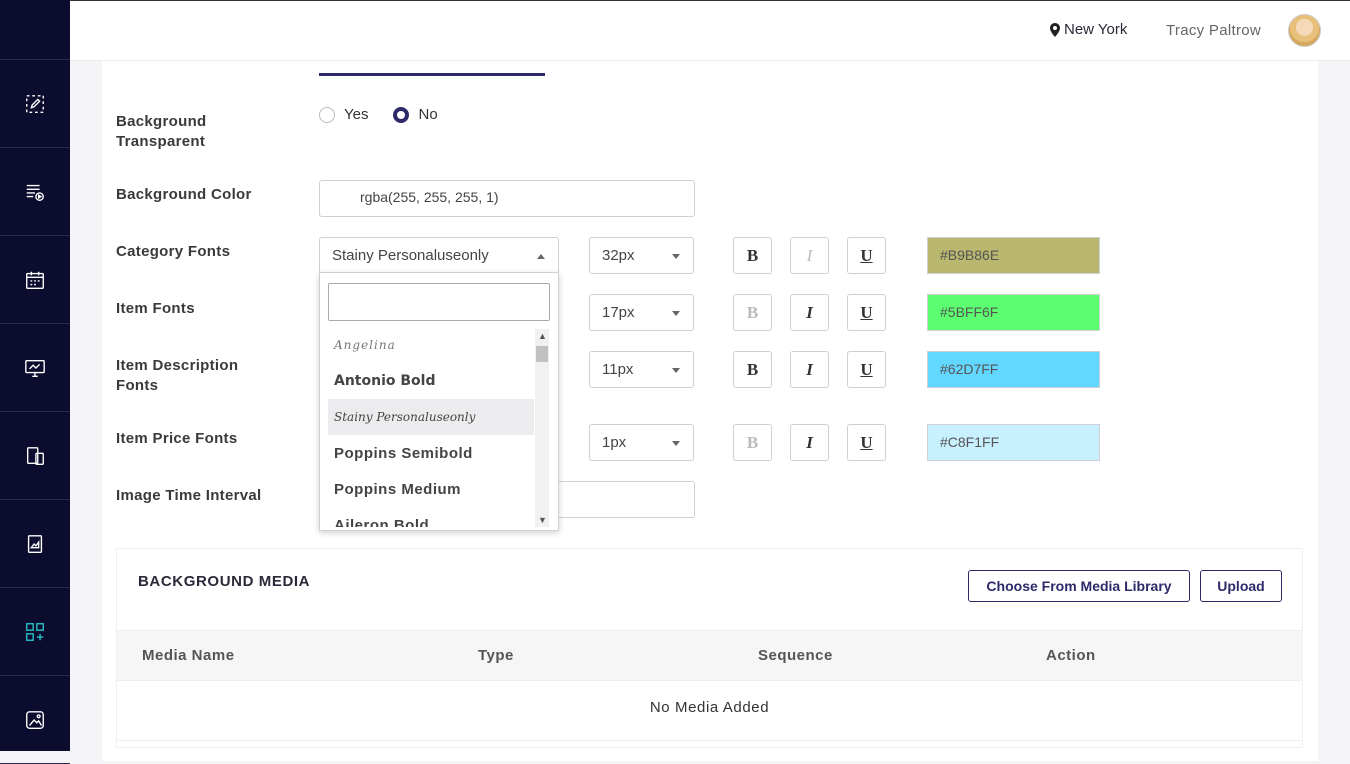  I want to click on item-price-italic-button: I, so click(809, 442).